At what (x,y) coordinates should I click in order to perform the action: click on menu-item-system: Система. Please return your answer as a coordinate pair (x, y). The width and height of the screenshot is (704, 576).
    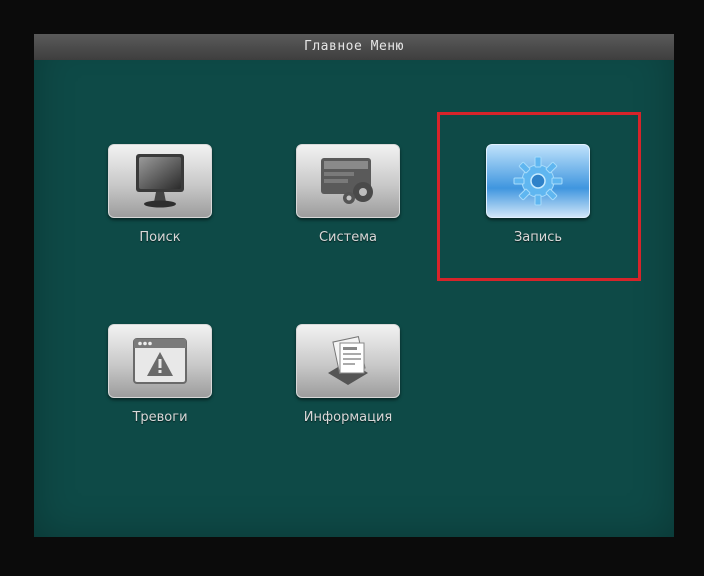
    Looking at the image, I should click on (348, 199).